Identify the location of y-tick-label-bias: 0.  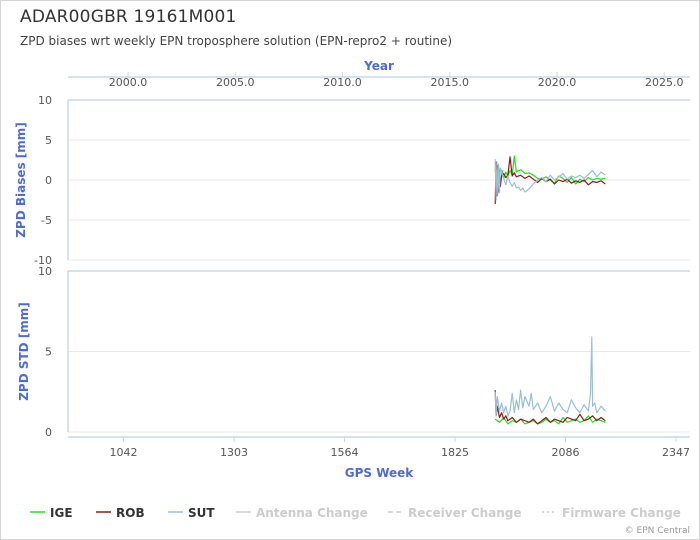
(48, 180).